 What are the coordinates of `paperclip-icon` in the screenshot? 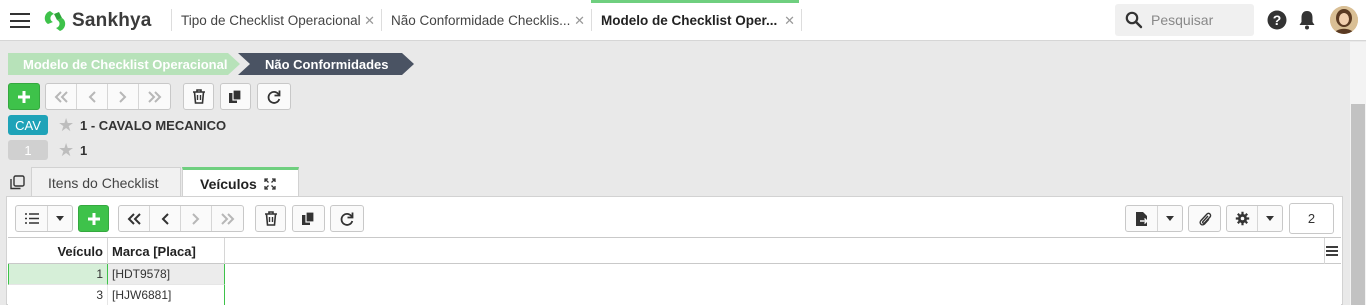 It's located at (1204, 219).